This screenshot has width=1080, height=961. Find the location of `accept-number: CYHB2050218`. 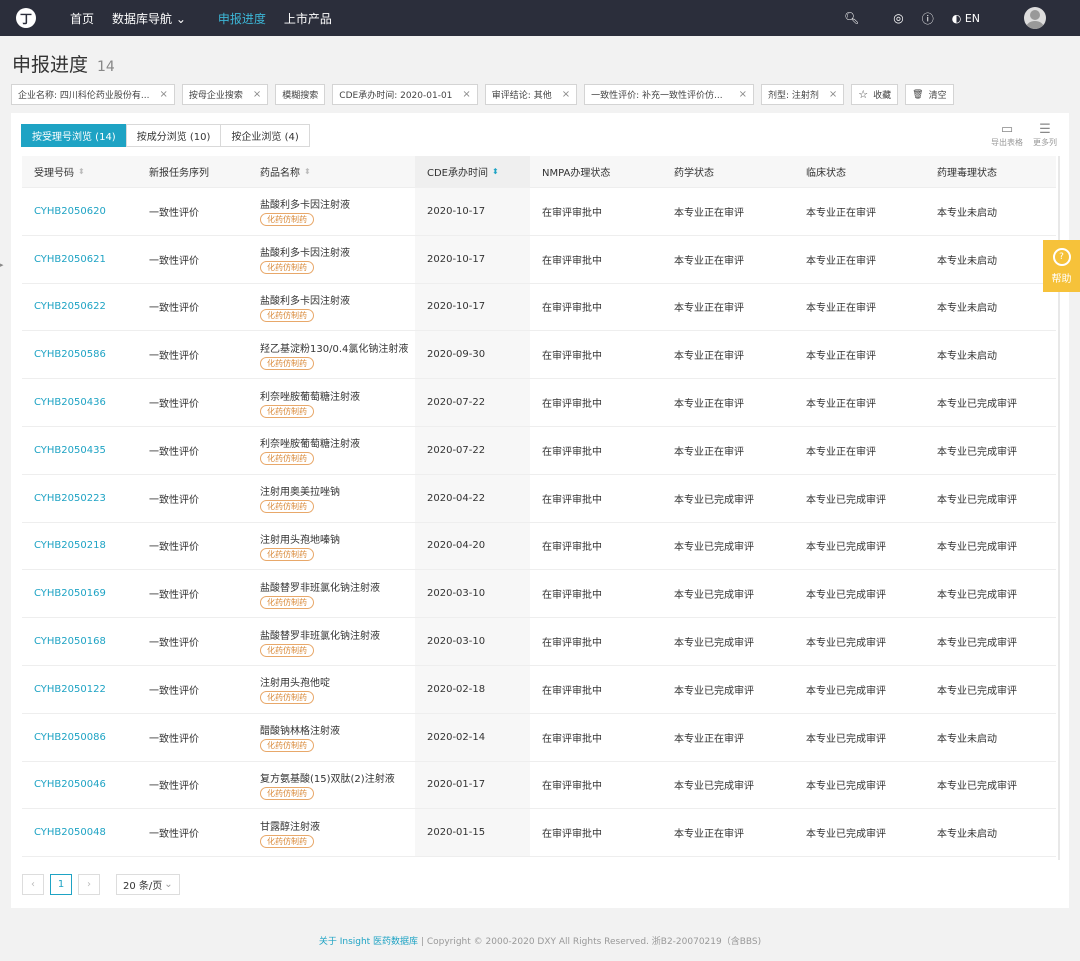

accept-number: CYHB2050218 is located at coordinates (70, 545).